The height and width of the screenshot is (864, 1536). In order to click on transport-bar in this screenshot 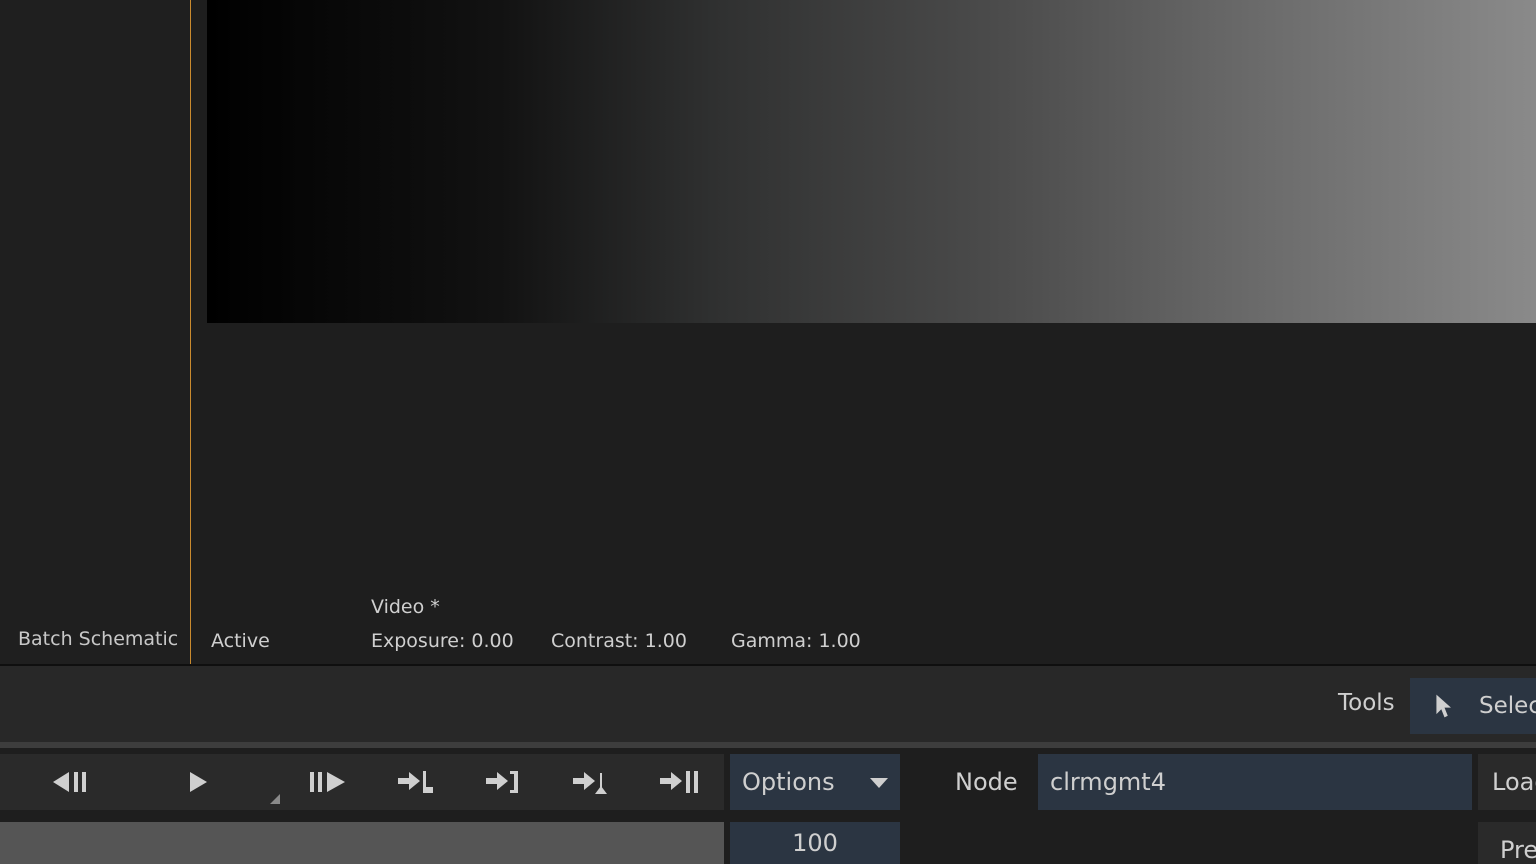, I will do `click(362, 782)`.